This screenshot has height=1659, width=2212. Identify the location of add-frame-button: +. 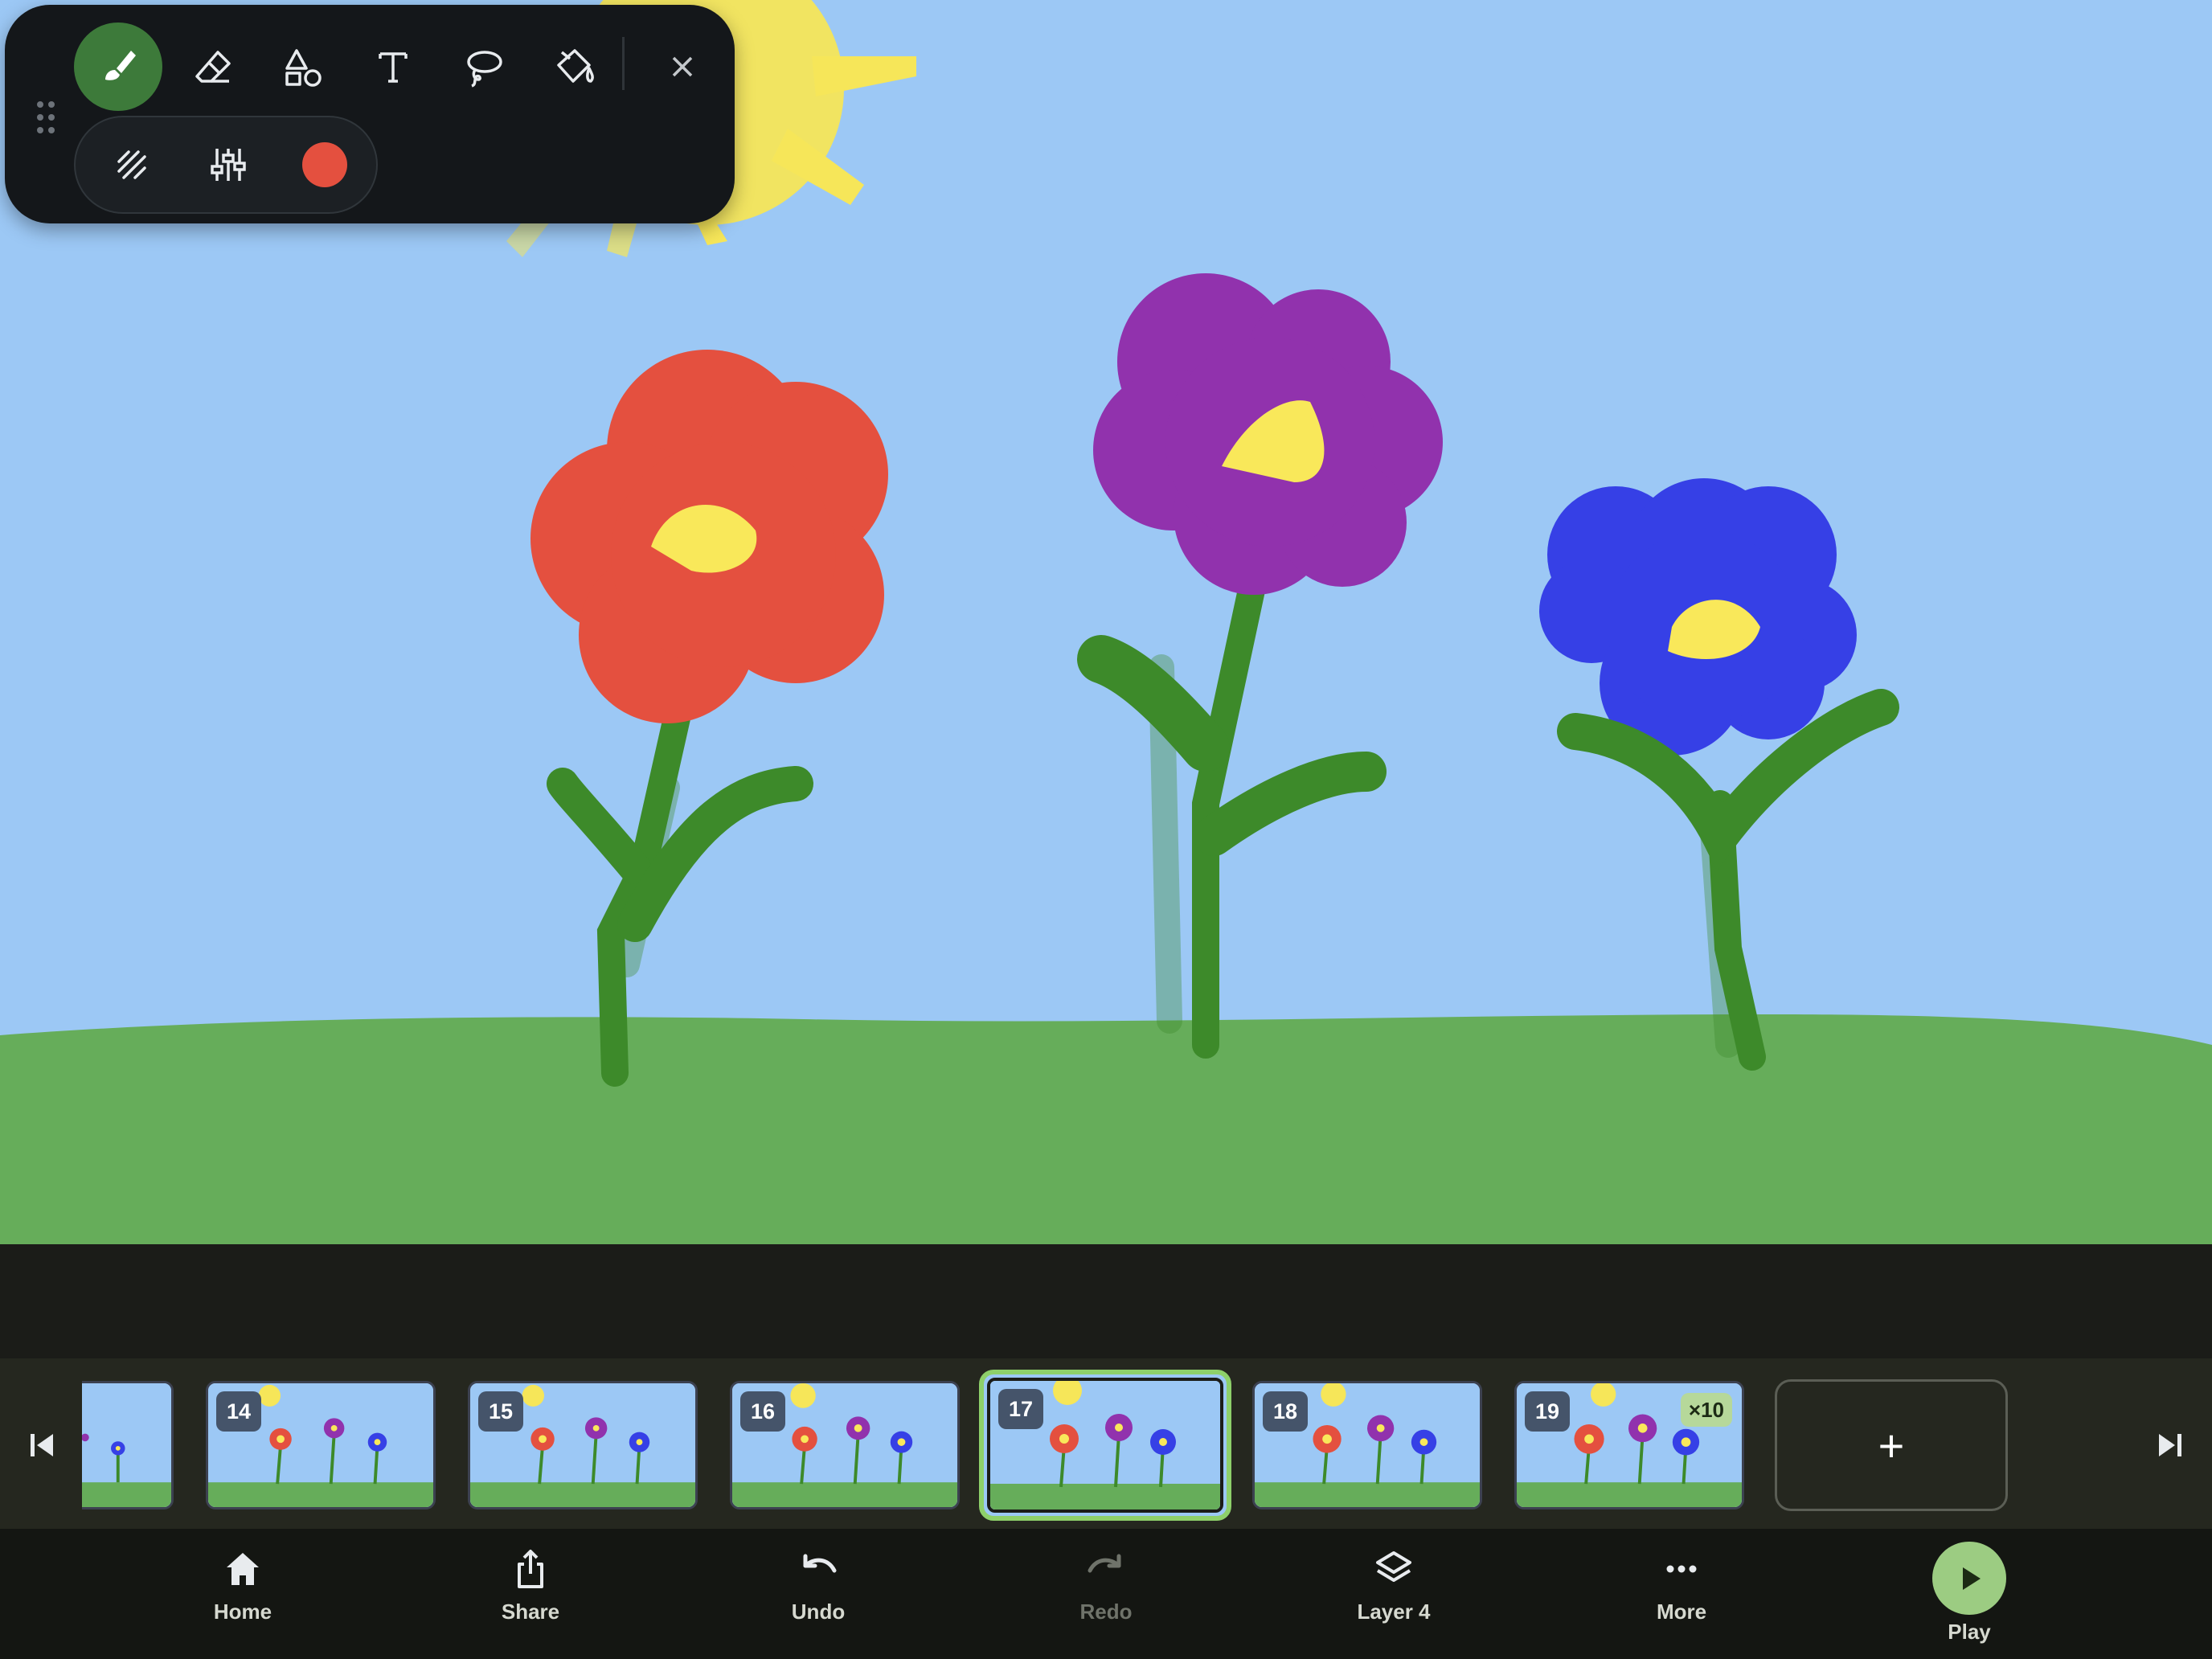
(1891, 1445).